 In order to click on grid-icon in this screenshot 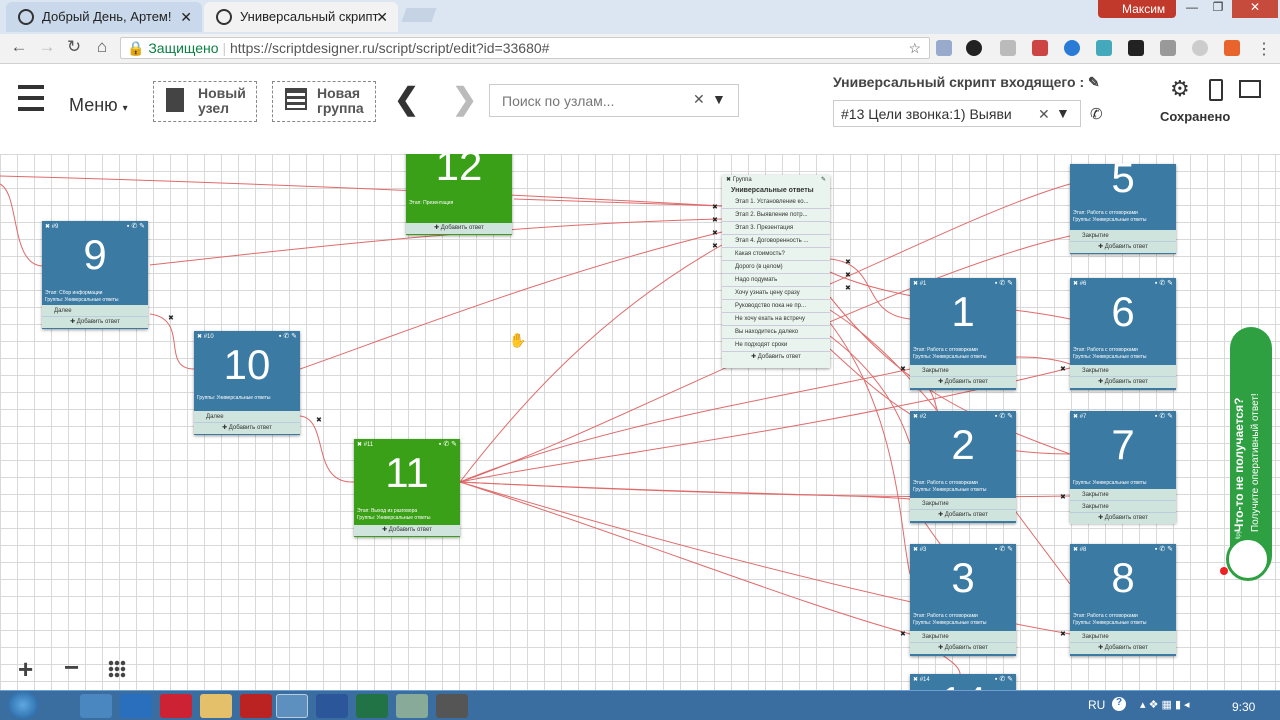, I will do `click(117, 669)`.